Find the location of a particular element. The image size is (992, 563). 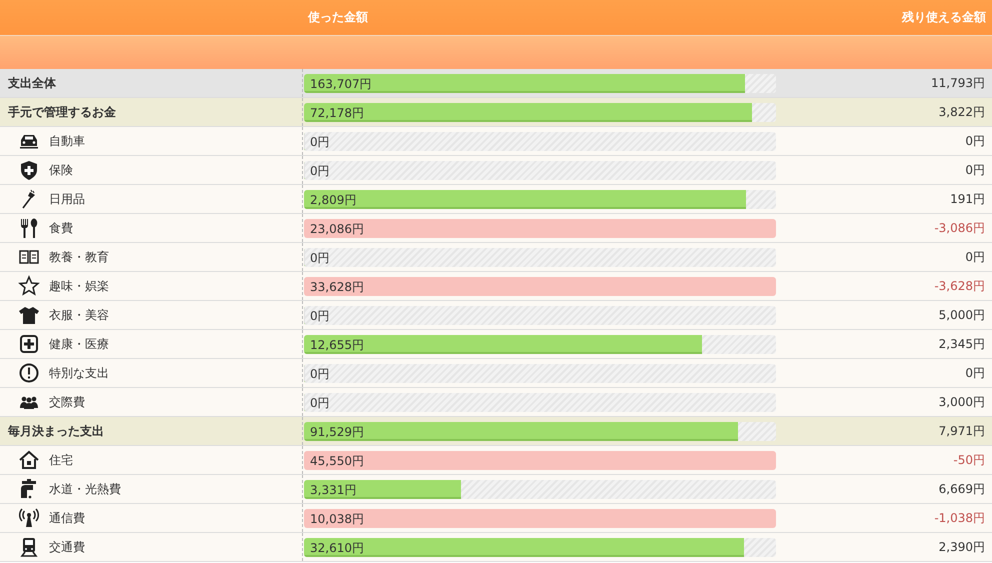

remaining-amount: 7,971円 is located at coordinates (961, 431).